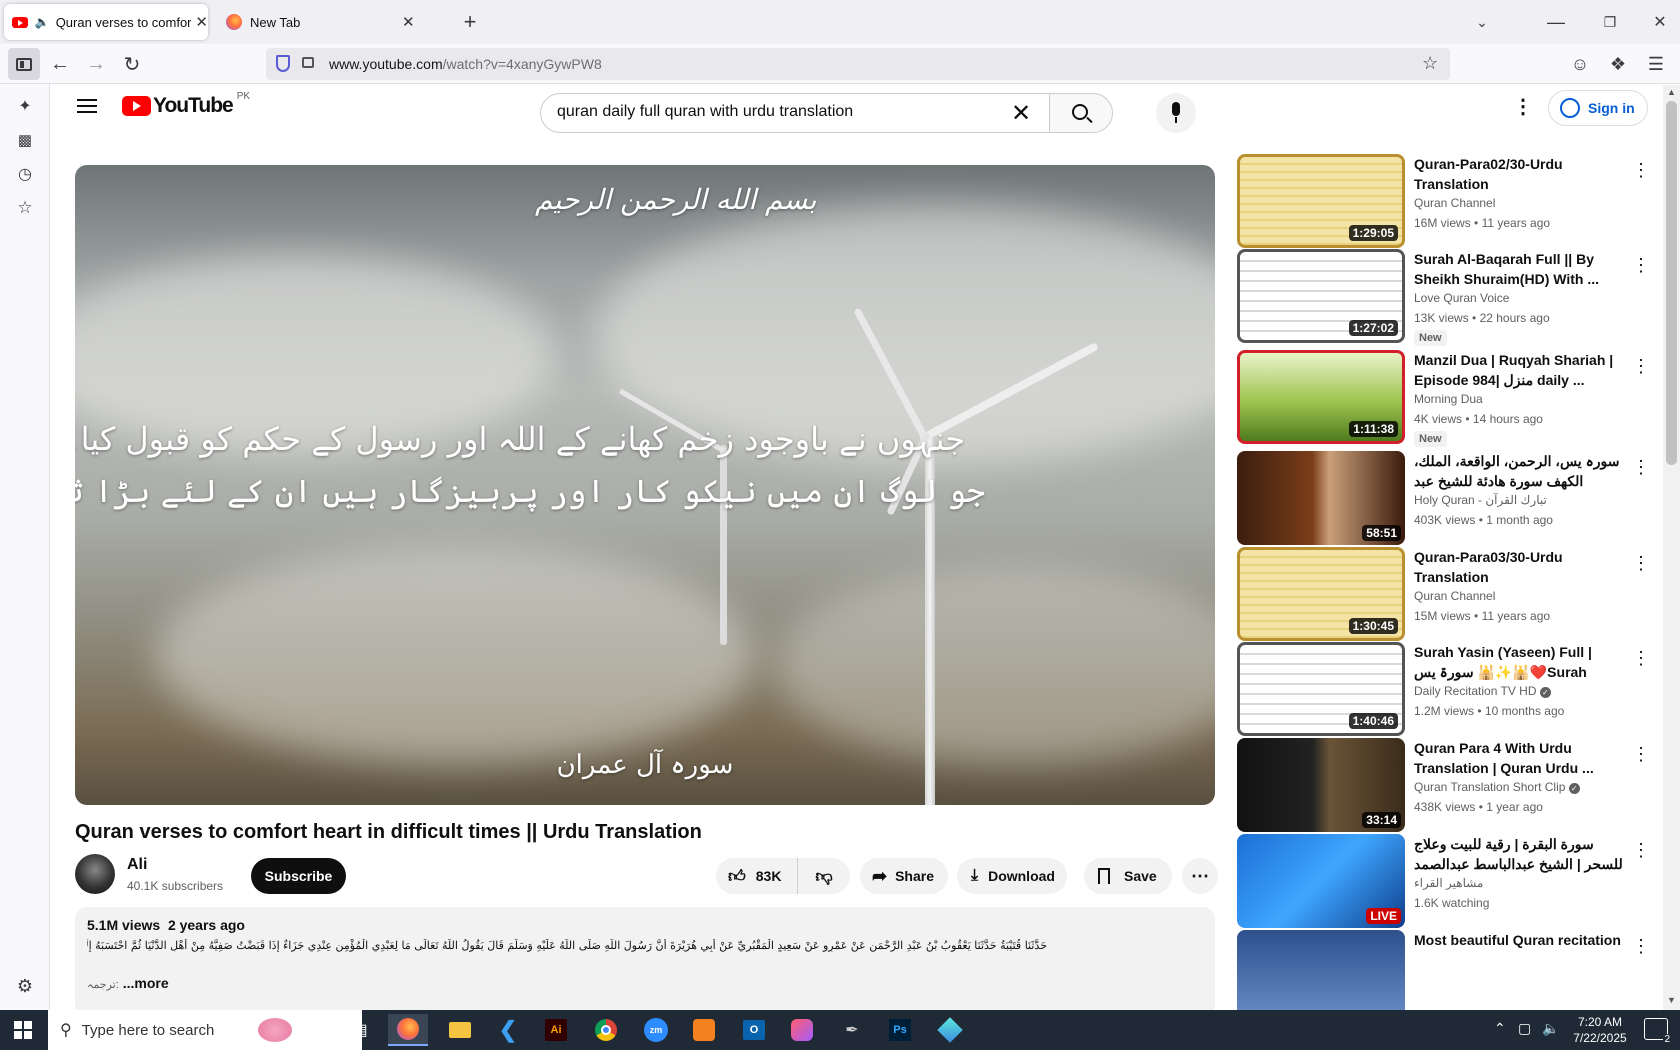 This screenshot has width=1680, height=1050. What do you see at coordinates (1480, 500) in the screenshot?
I see `recommended-channel-name: Holy Quran - تبارك القرآن` at bounding box center [1480, 500].